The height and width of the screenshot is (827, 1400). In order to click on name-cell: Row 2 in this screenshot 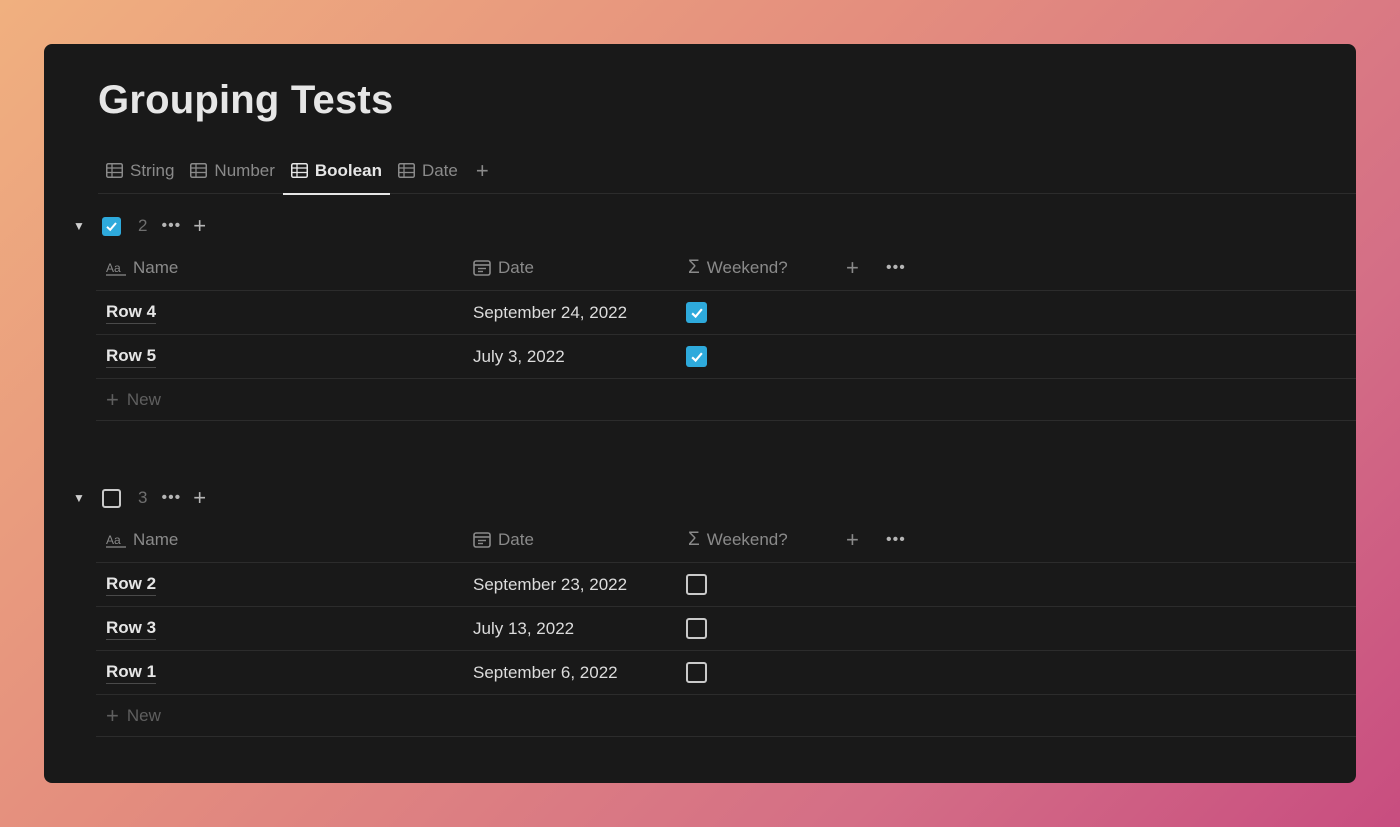, I will do `click(131, 584)`.